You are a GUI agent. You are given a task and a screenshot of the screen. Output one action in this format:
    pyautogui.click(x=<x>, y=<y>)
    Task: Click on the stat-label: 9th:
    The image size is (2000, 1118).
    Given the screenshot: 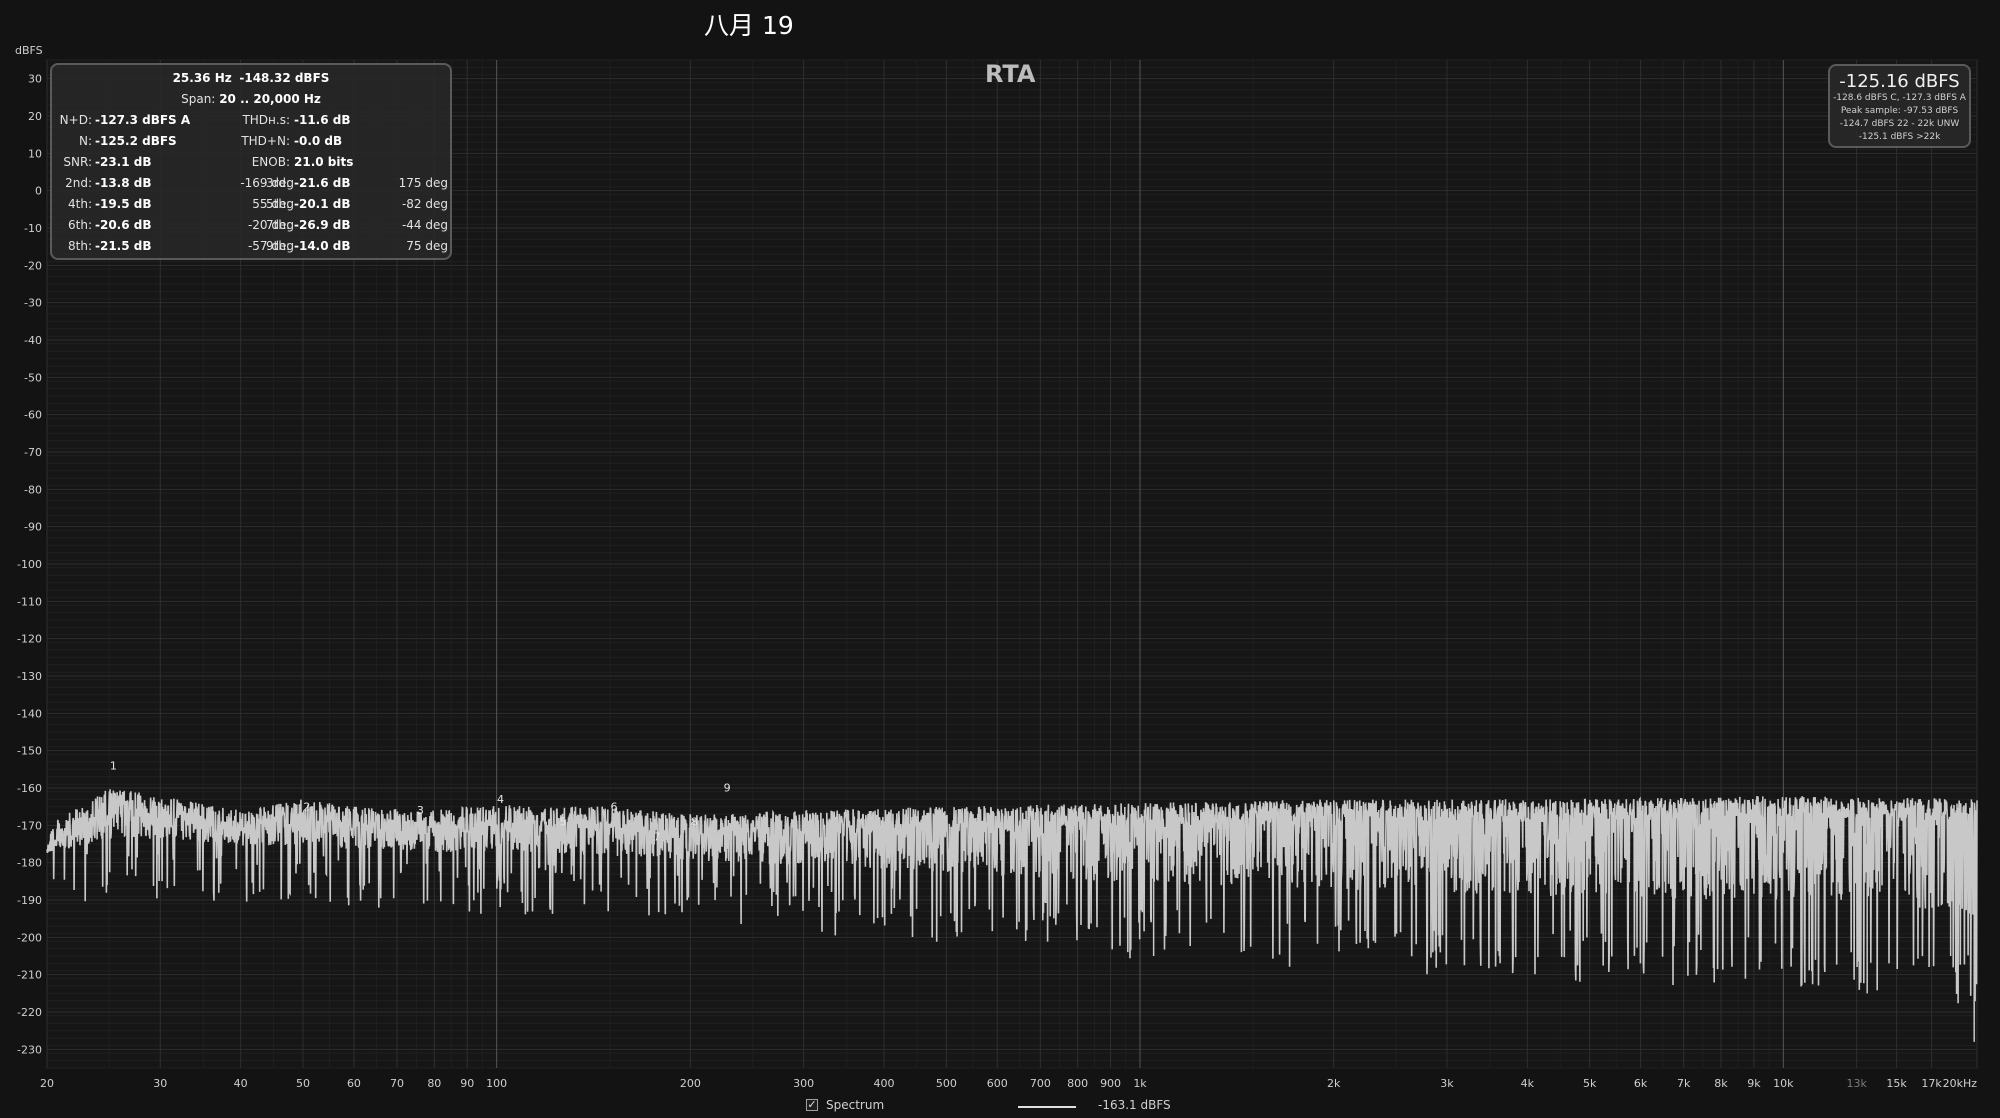 What is the action you would take?
    pyautogui.click(x=278, y=246)
    